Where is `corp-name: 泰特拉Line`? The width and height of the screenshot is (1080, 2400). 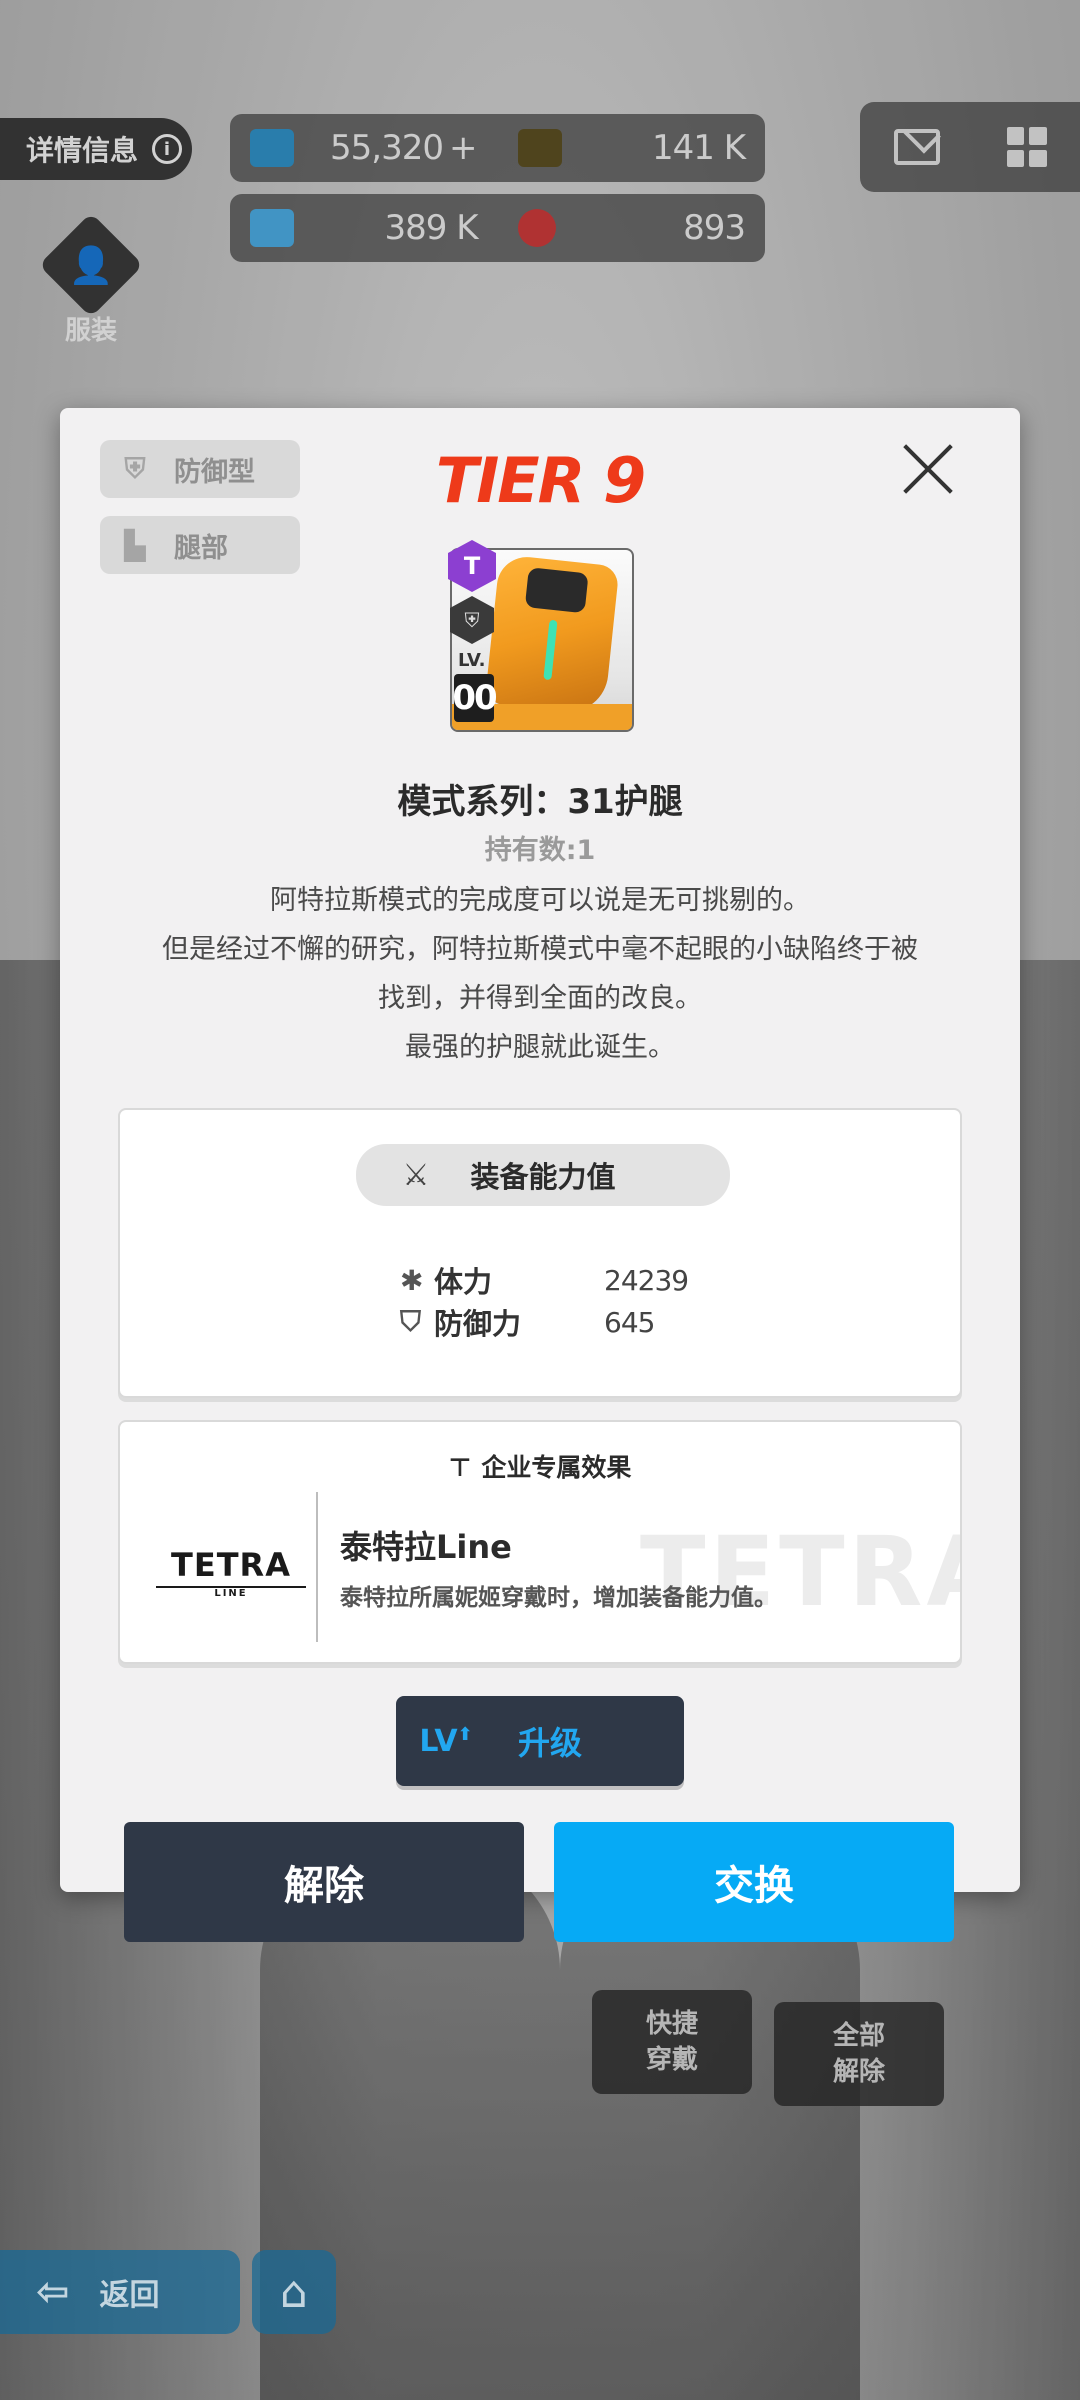 corp-name: 泰特拉Line is located at coordinates (426, 1547).